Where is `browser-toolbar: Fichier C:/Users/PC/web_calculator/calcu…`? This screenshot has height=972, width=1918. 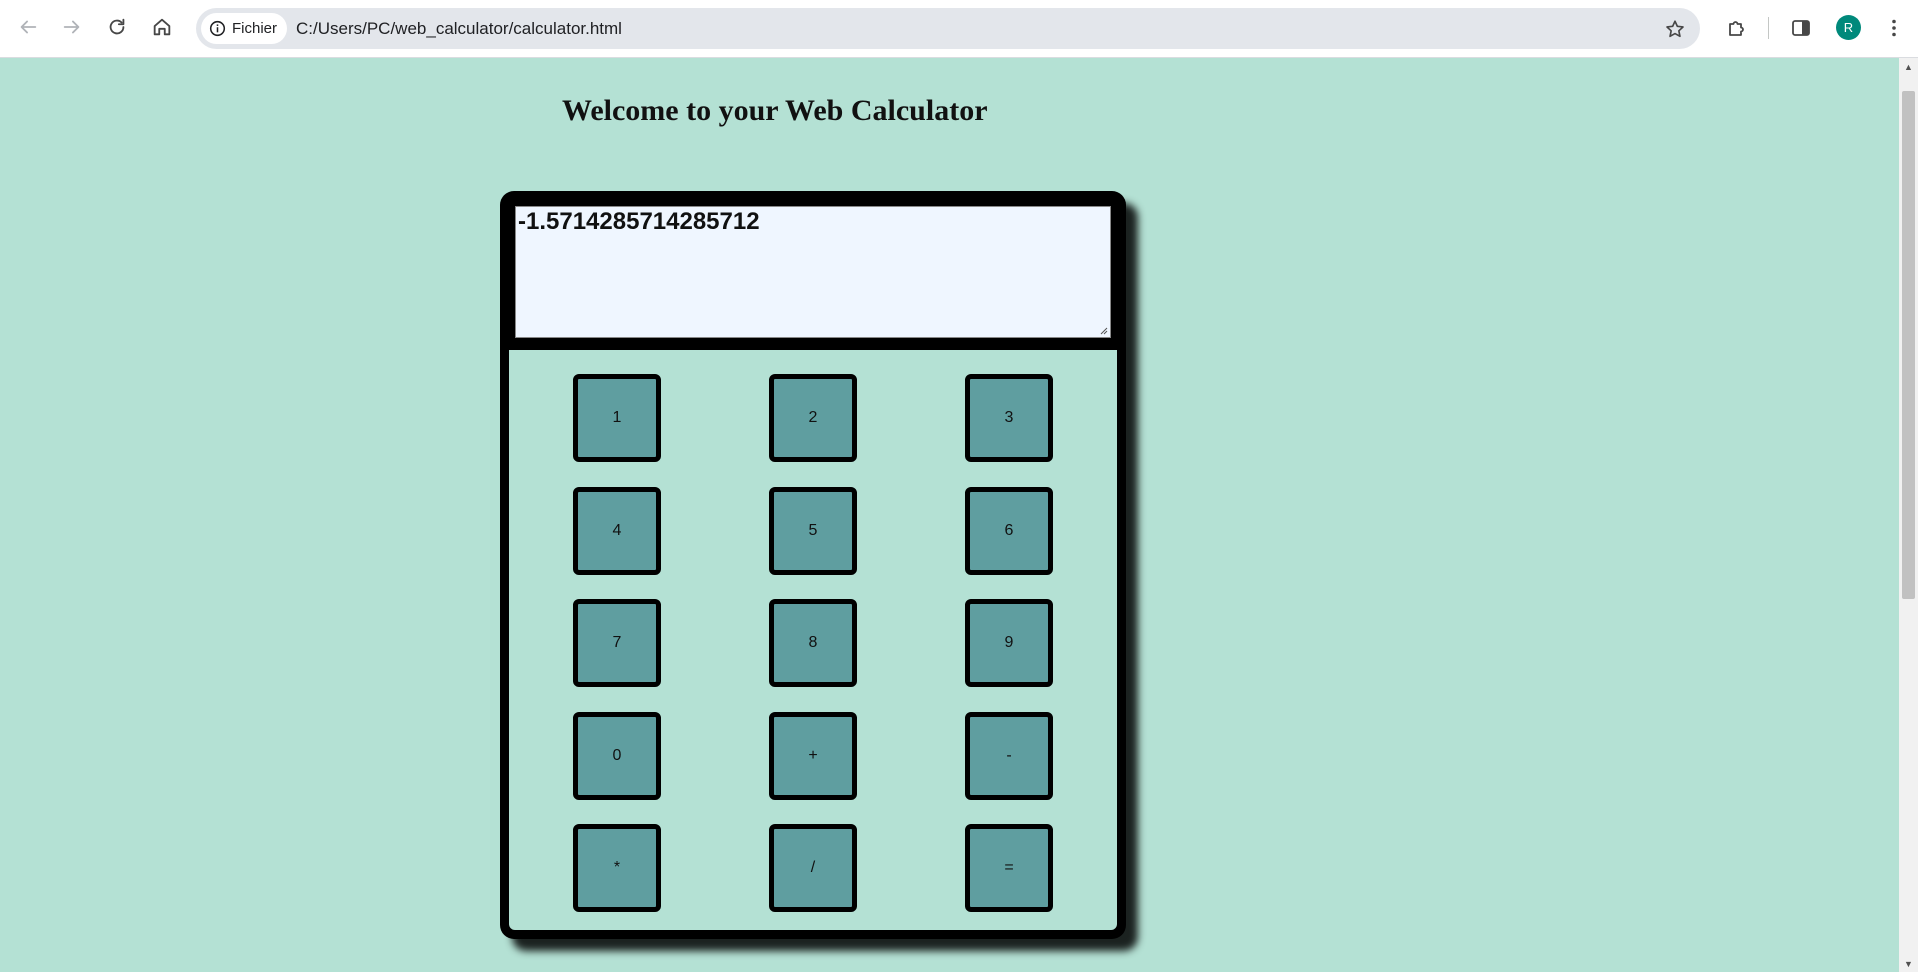 browser-toolbar: Fichier C:/Users/PC/web_calculator/calcu… is located at coordinates (959, 29).